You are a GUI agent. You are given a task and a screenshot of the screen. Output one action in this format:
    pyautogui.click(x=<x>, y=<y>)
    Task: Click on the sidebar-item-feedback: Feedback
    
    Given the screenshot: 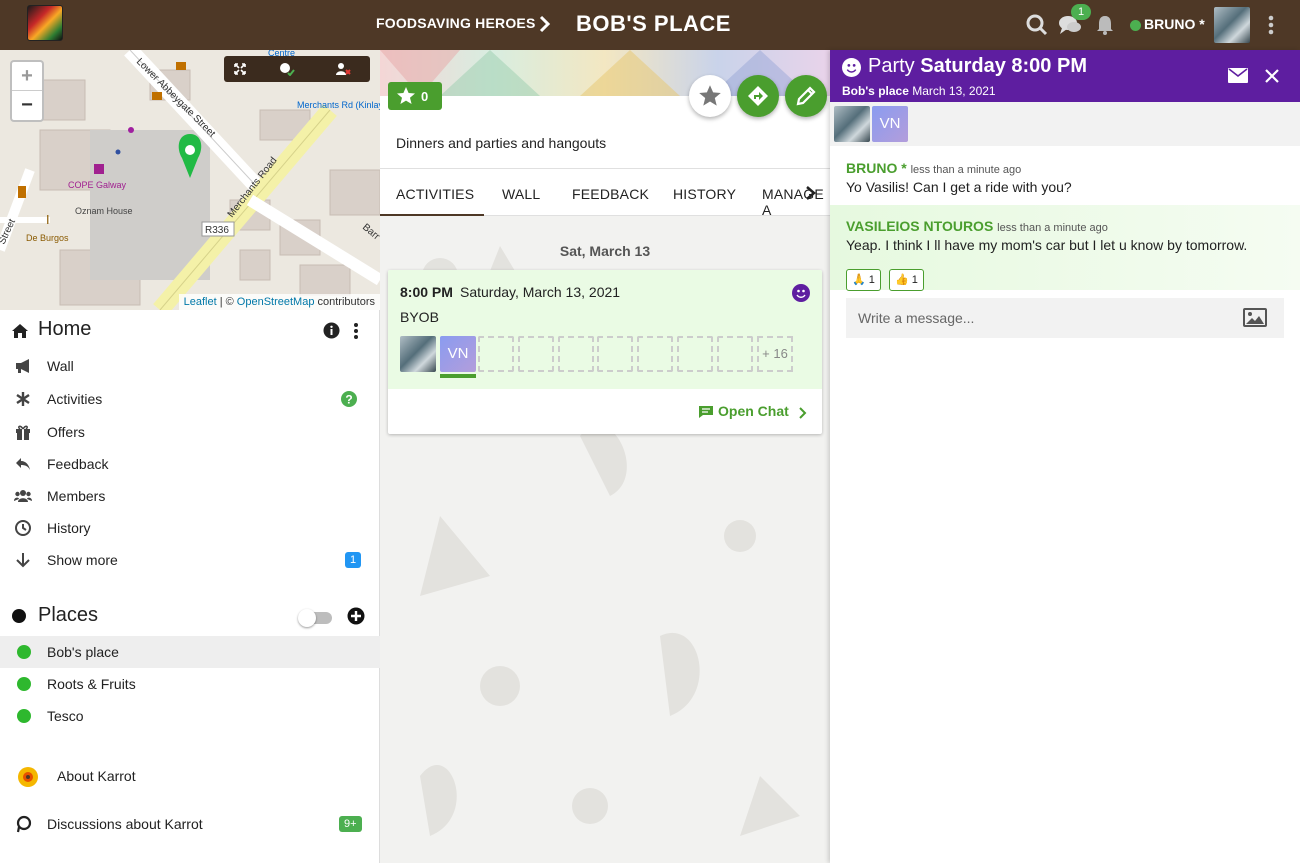 What is the action you would take?
    pyautogui.click(x=190, y=464)
    